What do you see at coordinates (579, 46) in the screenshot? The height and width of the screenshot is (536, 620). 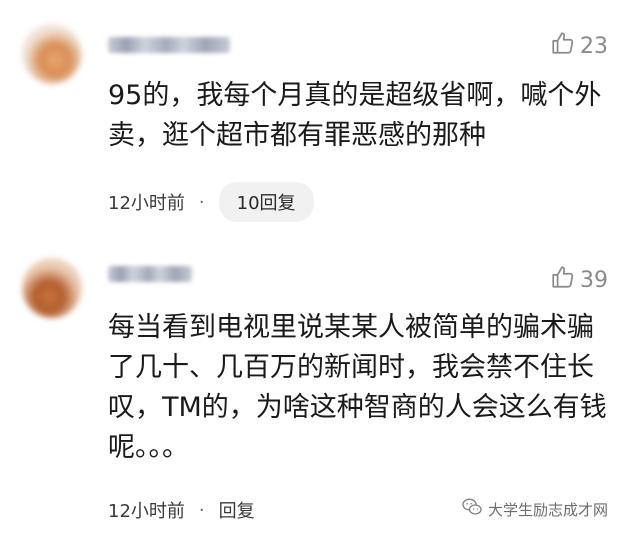 I see `like-button: 23` at bounding box center [579, 46].